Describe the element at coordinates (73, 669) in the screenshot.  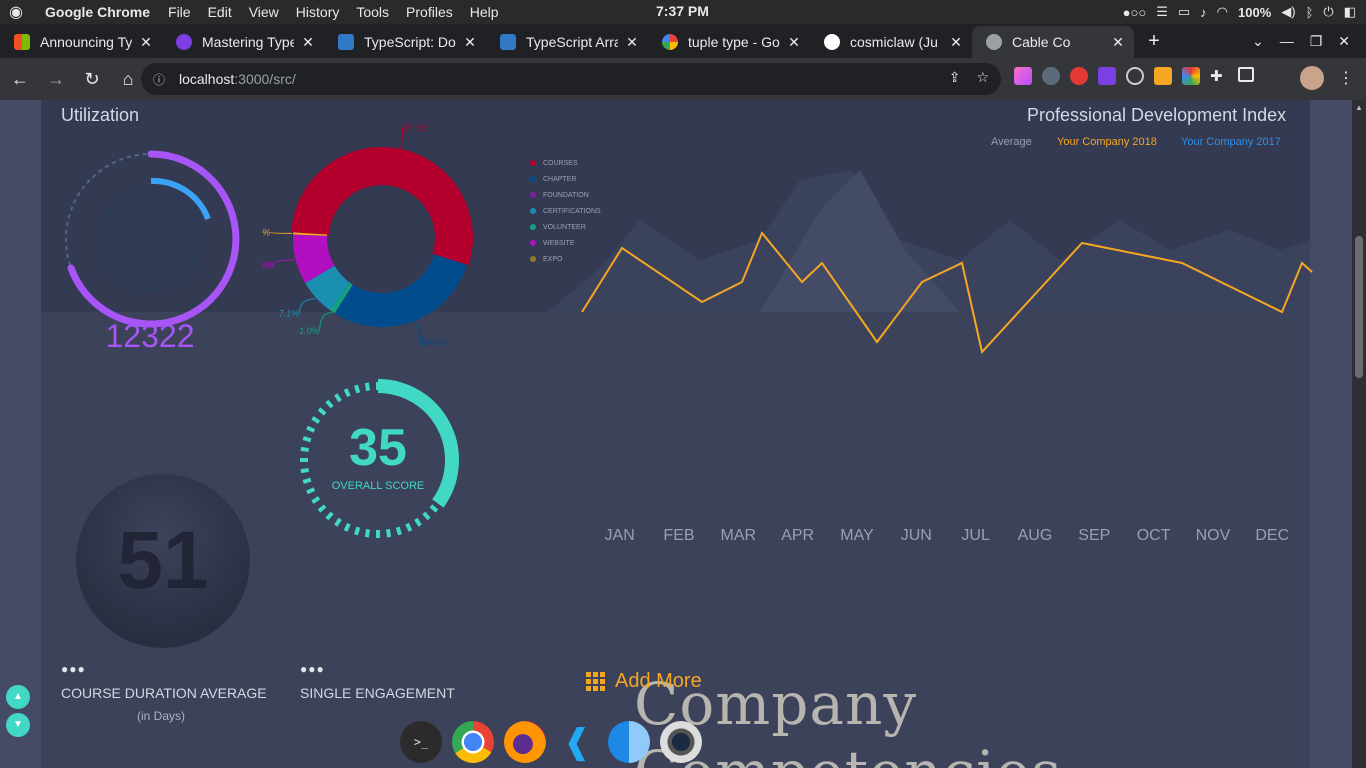
I see `stat1-menu-icon: ●●●` at that location.